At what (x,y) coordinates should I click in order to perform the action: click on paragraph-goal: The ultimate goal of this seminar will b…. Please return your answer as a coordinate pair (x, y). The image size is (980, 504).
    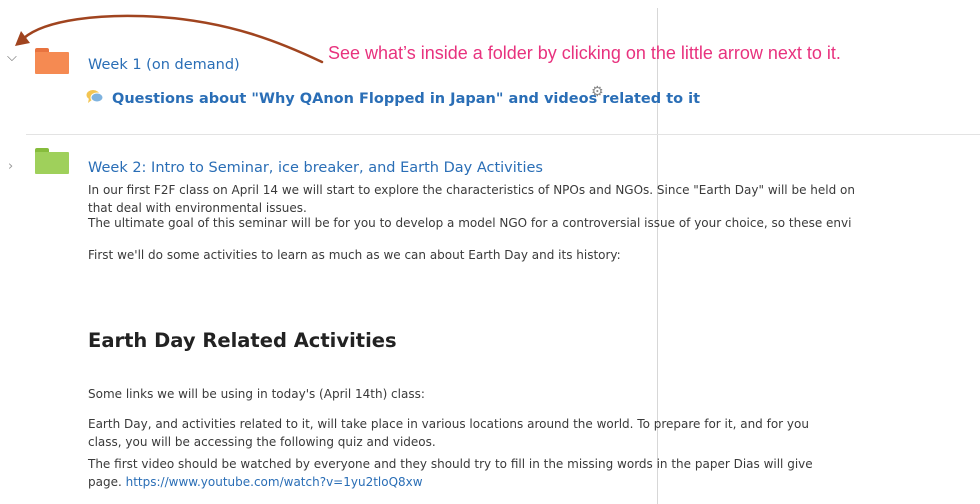
    Looking at the image, I should click on (470, 223).